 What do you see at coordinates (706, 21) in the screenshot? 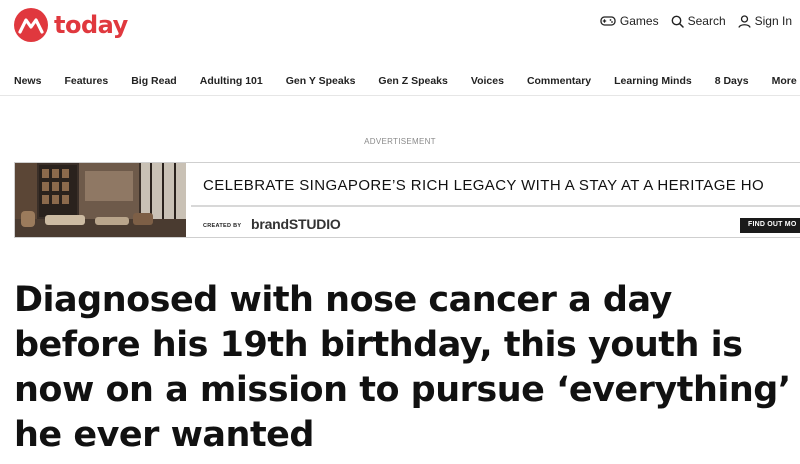
I see `search-label: Search` at bounding box center [706, 21].